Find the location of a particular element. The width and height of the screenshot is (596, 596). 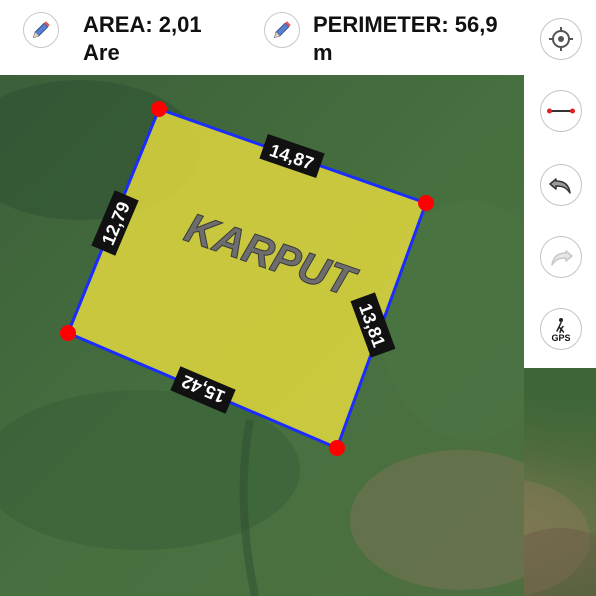

measure-line-button is located at coordinates (561, 111).